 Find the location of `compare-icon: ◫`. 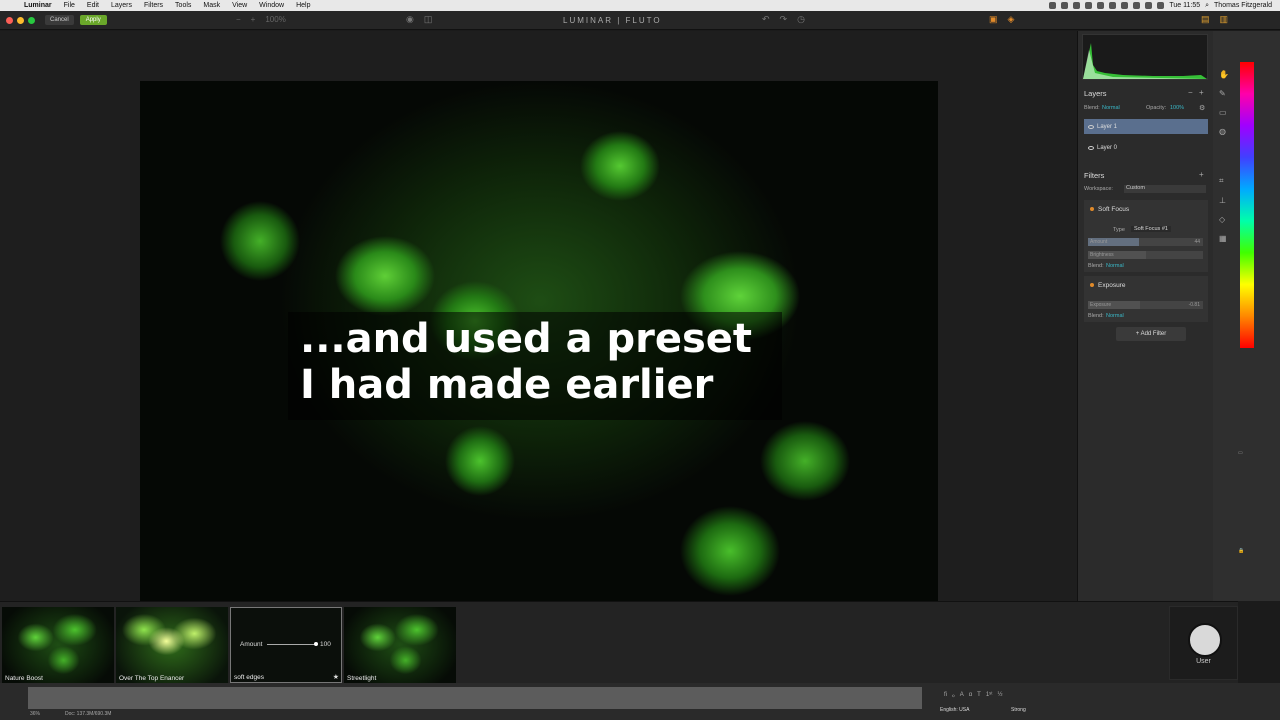

compare-icon: ◫ is located at coordinates (428, 19).